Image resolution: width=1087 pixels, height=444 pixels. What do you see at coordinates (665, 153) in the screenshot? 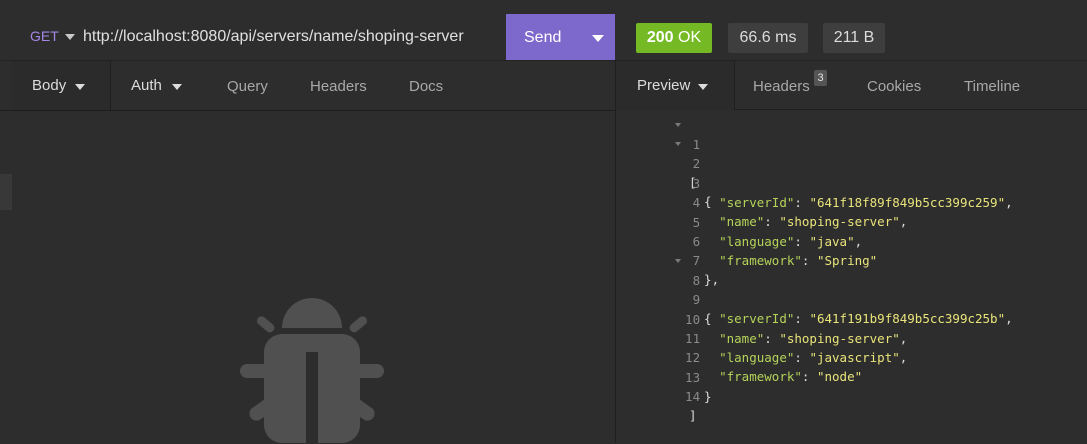
I see `code-line: 1 [` at bounding box center [665, 153].